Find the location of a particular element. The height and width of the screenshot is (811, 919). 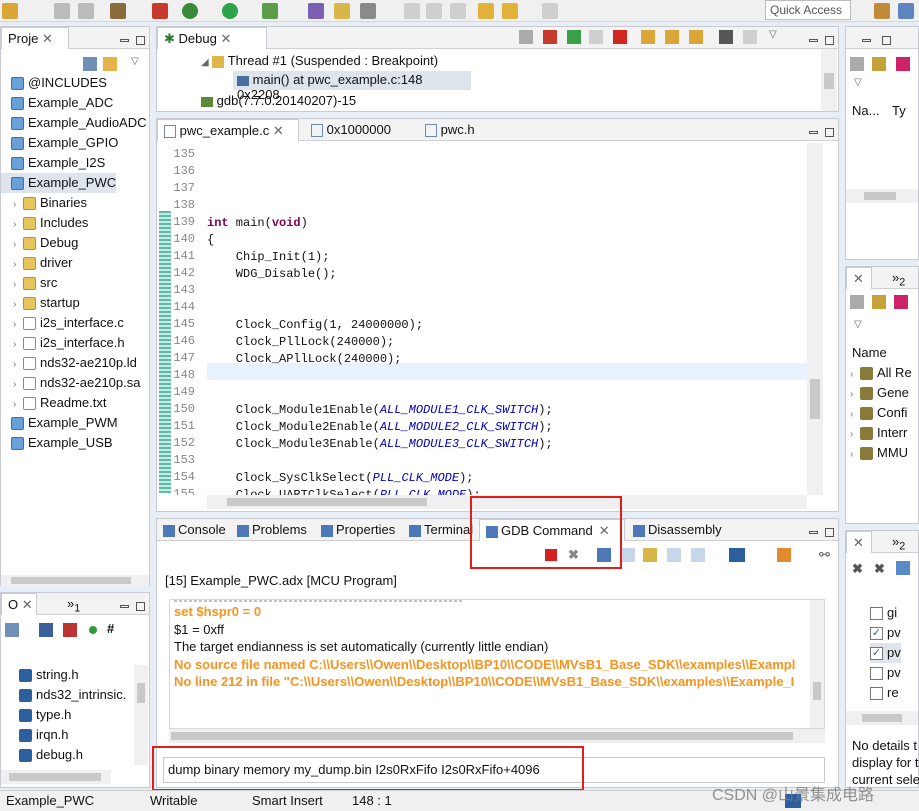

show-logical-icon is located at coordinates (879, 64).